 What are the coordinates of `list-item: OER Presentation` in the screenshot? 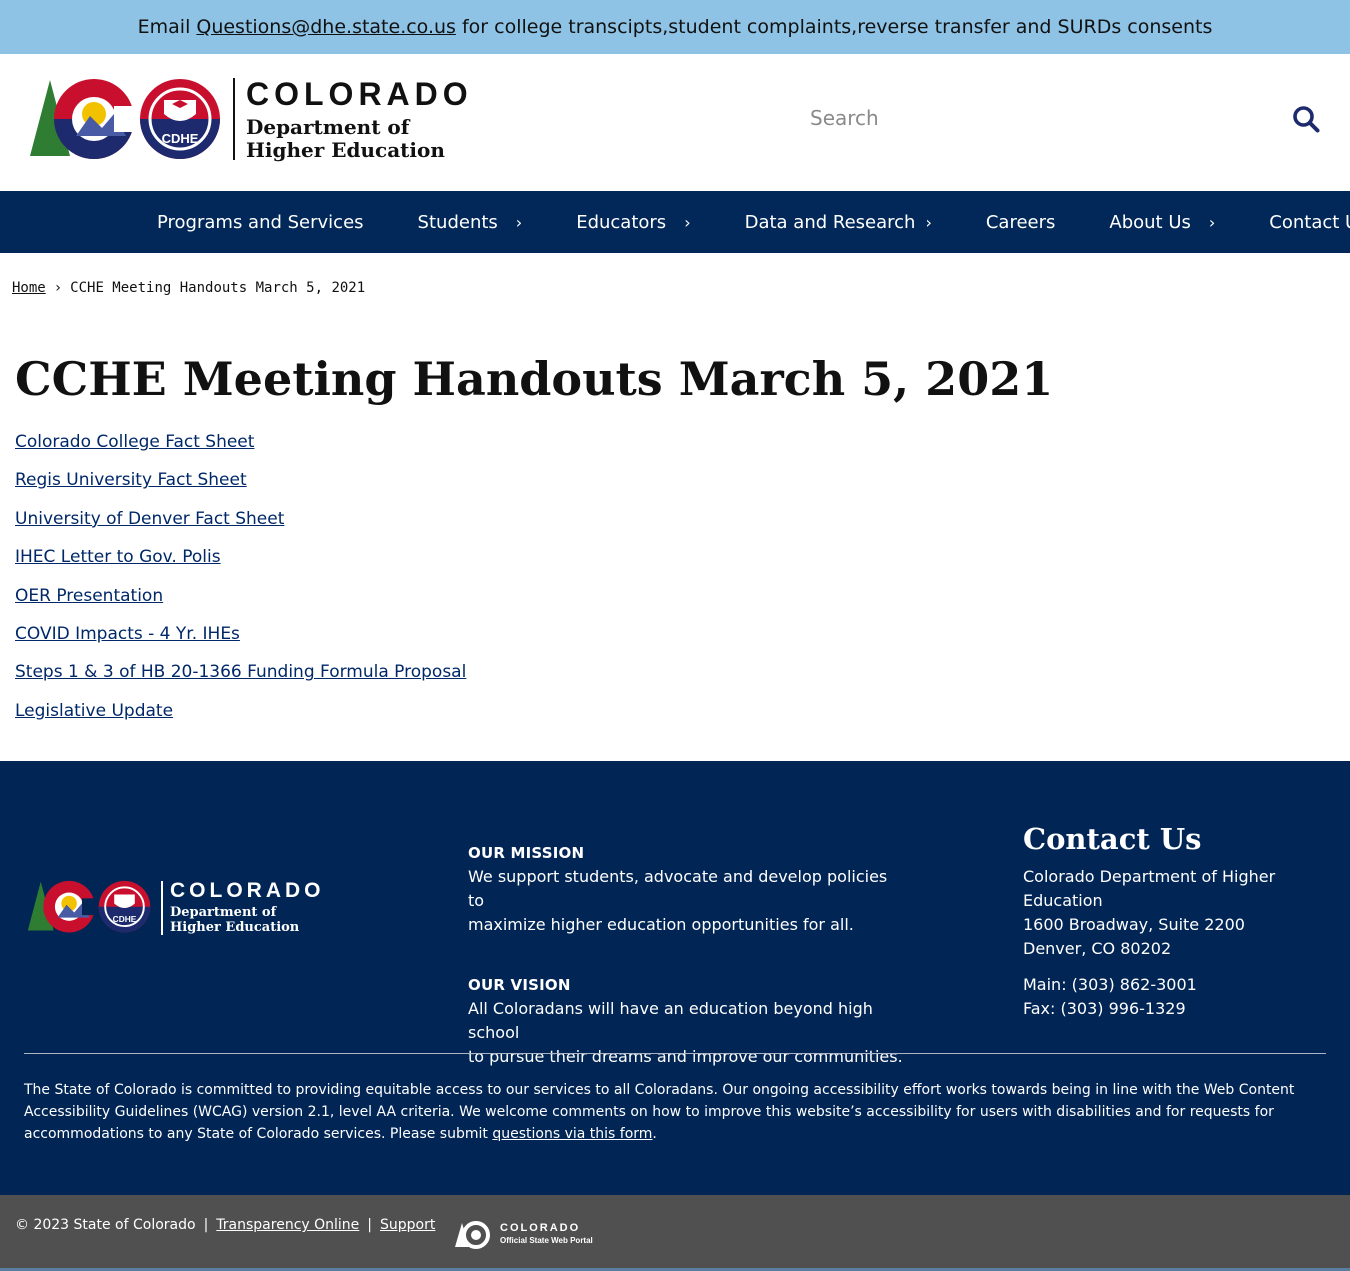 It's located at (240, 605).